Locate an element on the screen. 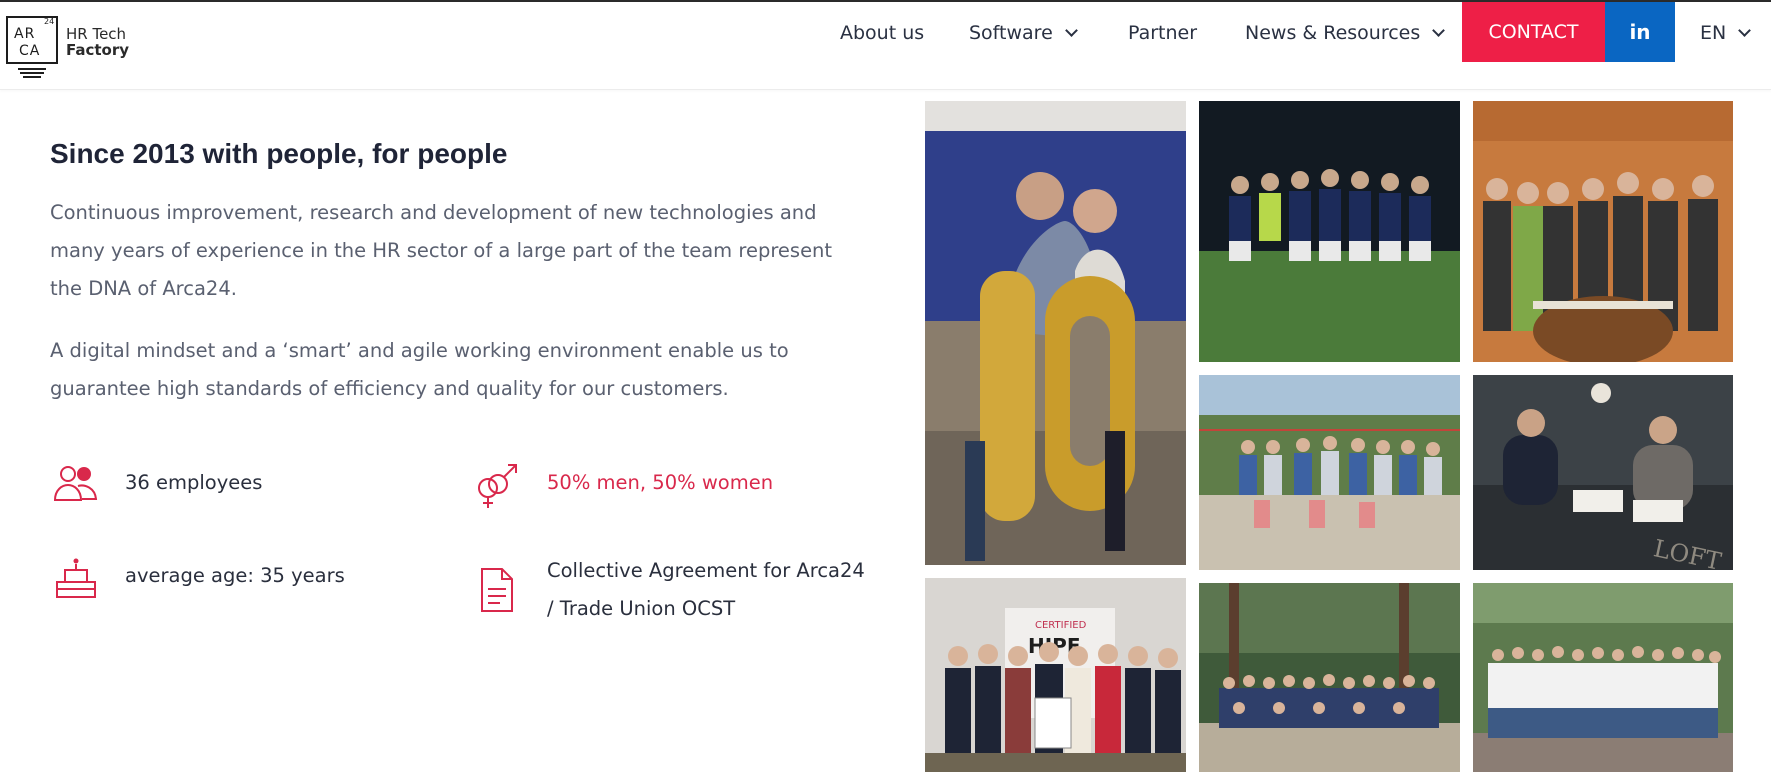 Image resolution: width=1771 pixels, height=772 pixels. age-stat: average age: 35 years is located at coordinates (235, 575).